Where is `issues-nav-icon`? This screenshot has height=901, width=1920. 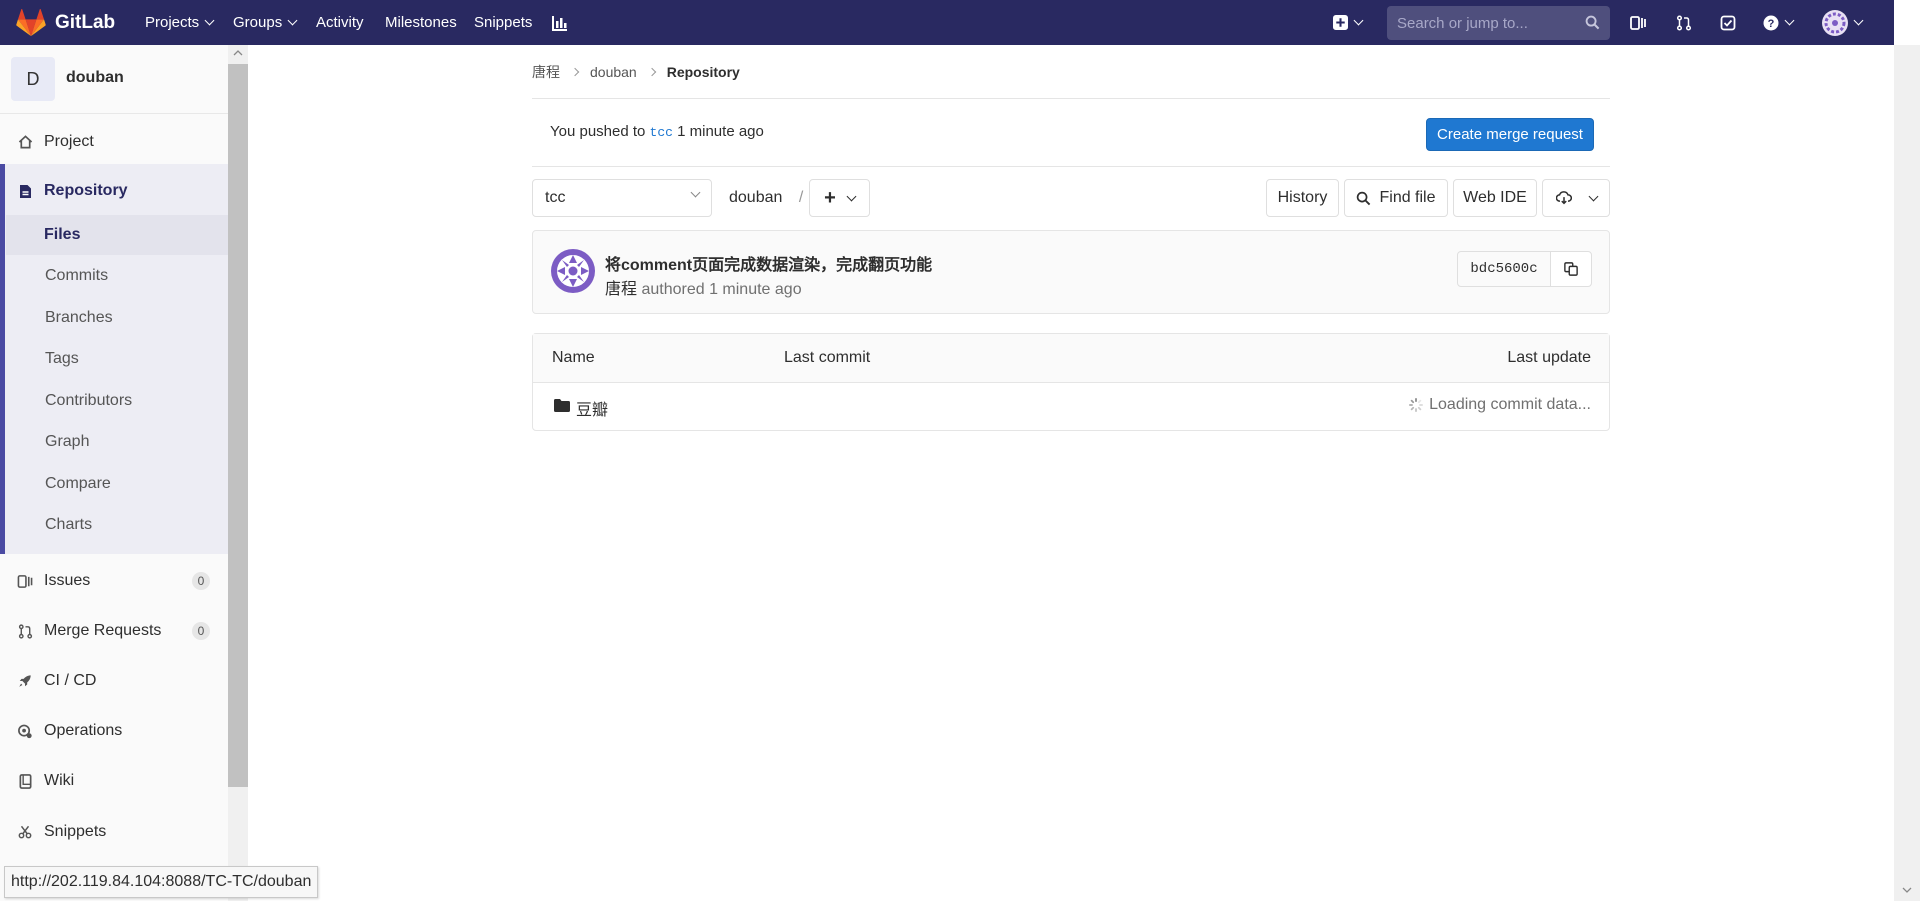 issues-nav-icon is located at coordinates (1638, 22).